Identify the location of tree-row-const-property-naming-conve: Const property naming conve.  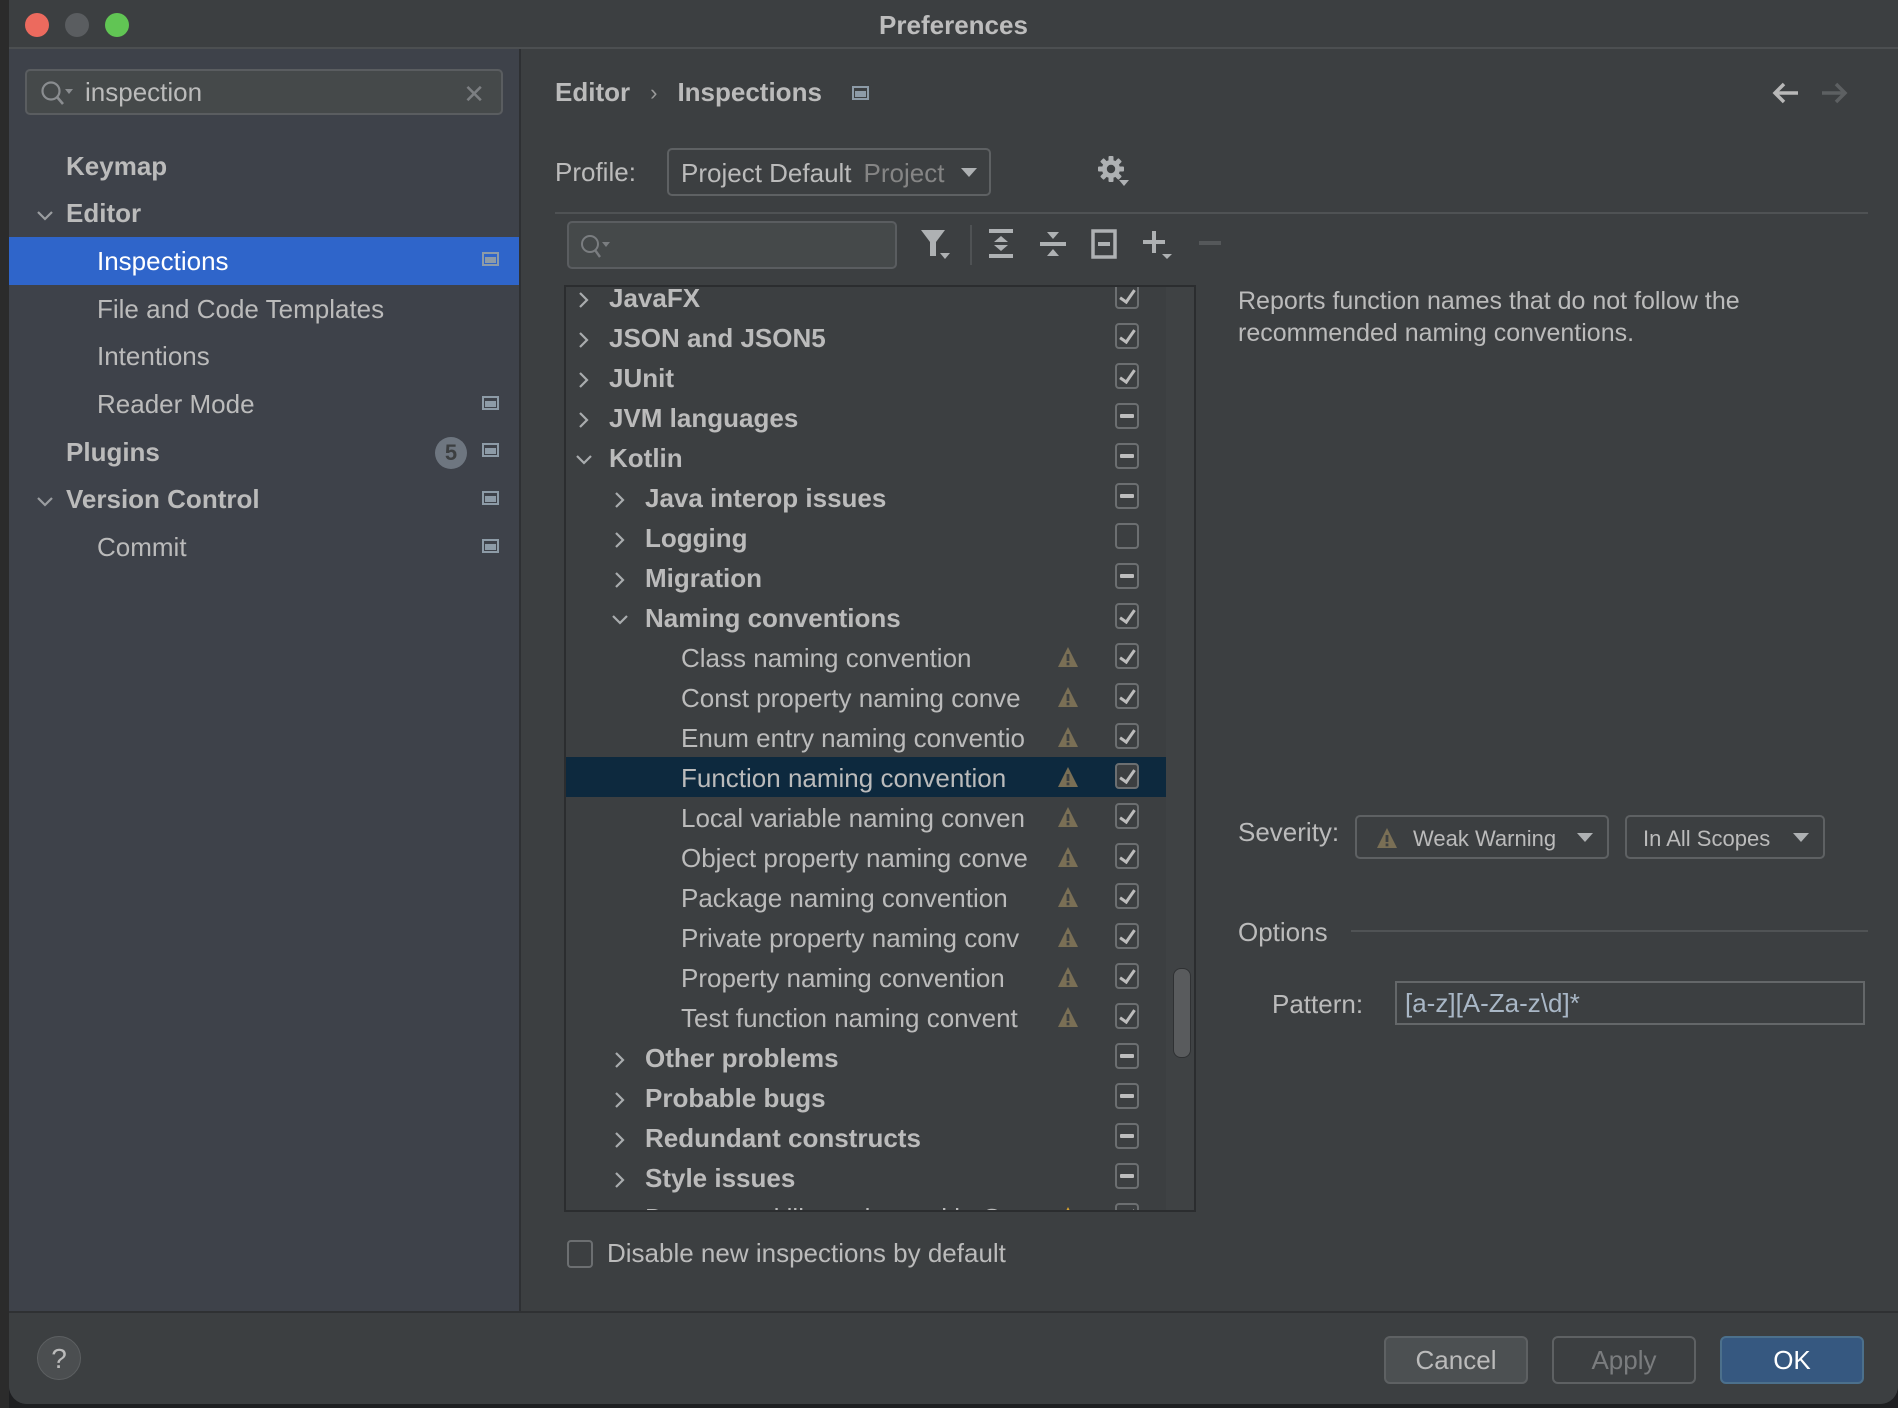
(866, 697).